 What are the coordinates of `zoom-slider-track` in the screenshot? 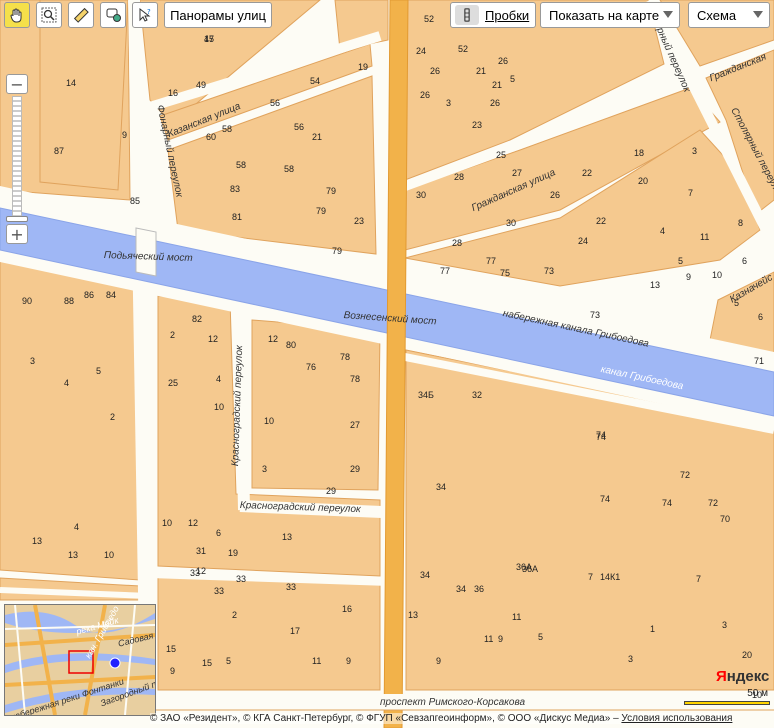 It's located at (17, 159).